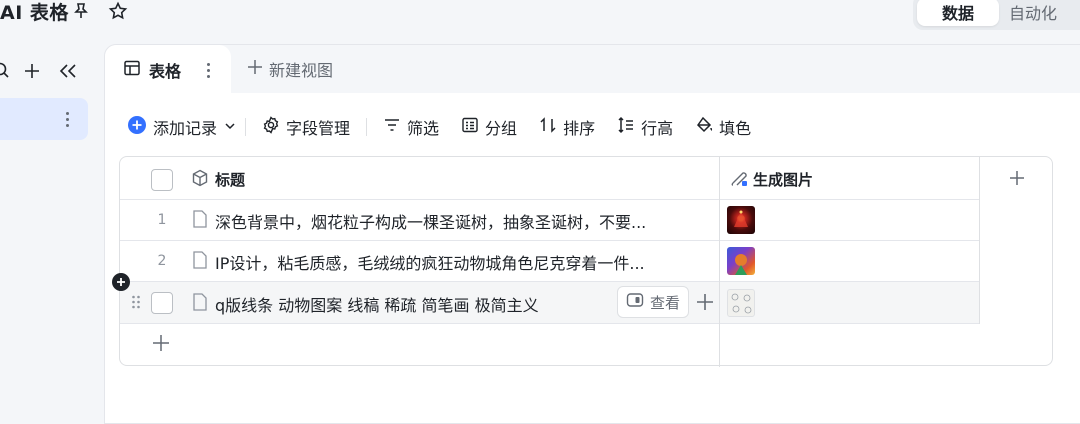 Image resolution: width=1080 pixels, height=424 pixels. What do you see at coordinates (165, 71) in the screenshot?
I see `tab-label: 表格` at bounding box center [165, 71].